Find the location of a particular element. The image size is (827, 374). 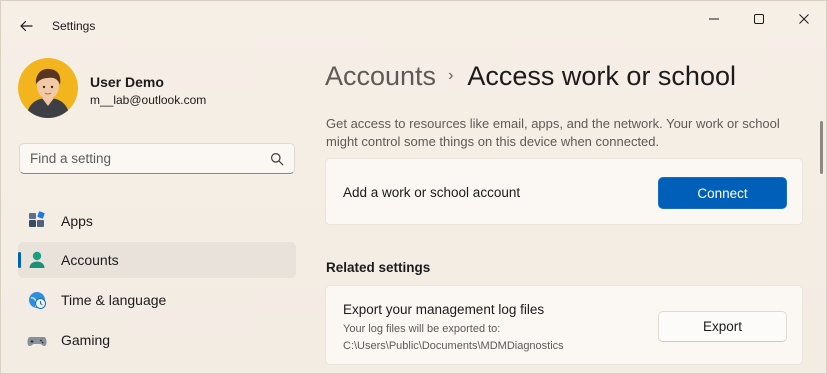

gaming-icon is located at coordinates (37, 341).